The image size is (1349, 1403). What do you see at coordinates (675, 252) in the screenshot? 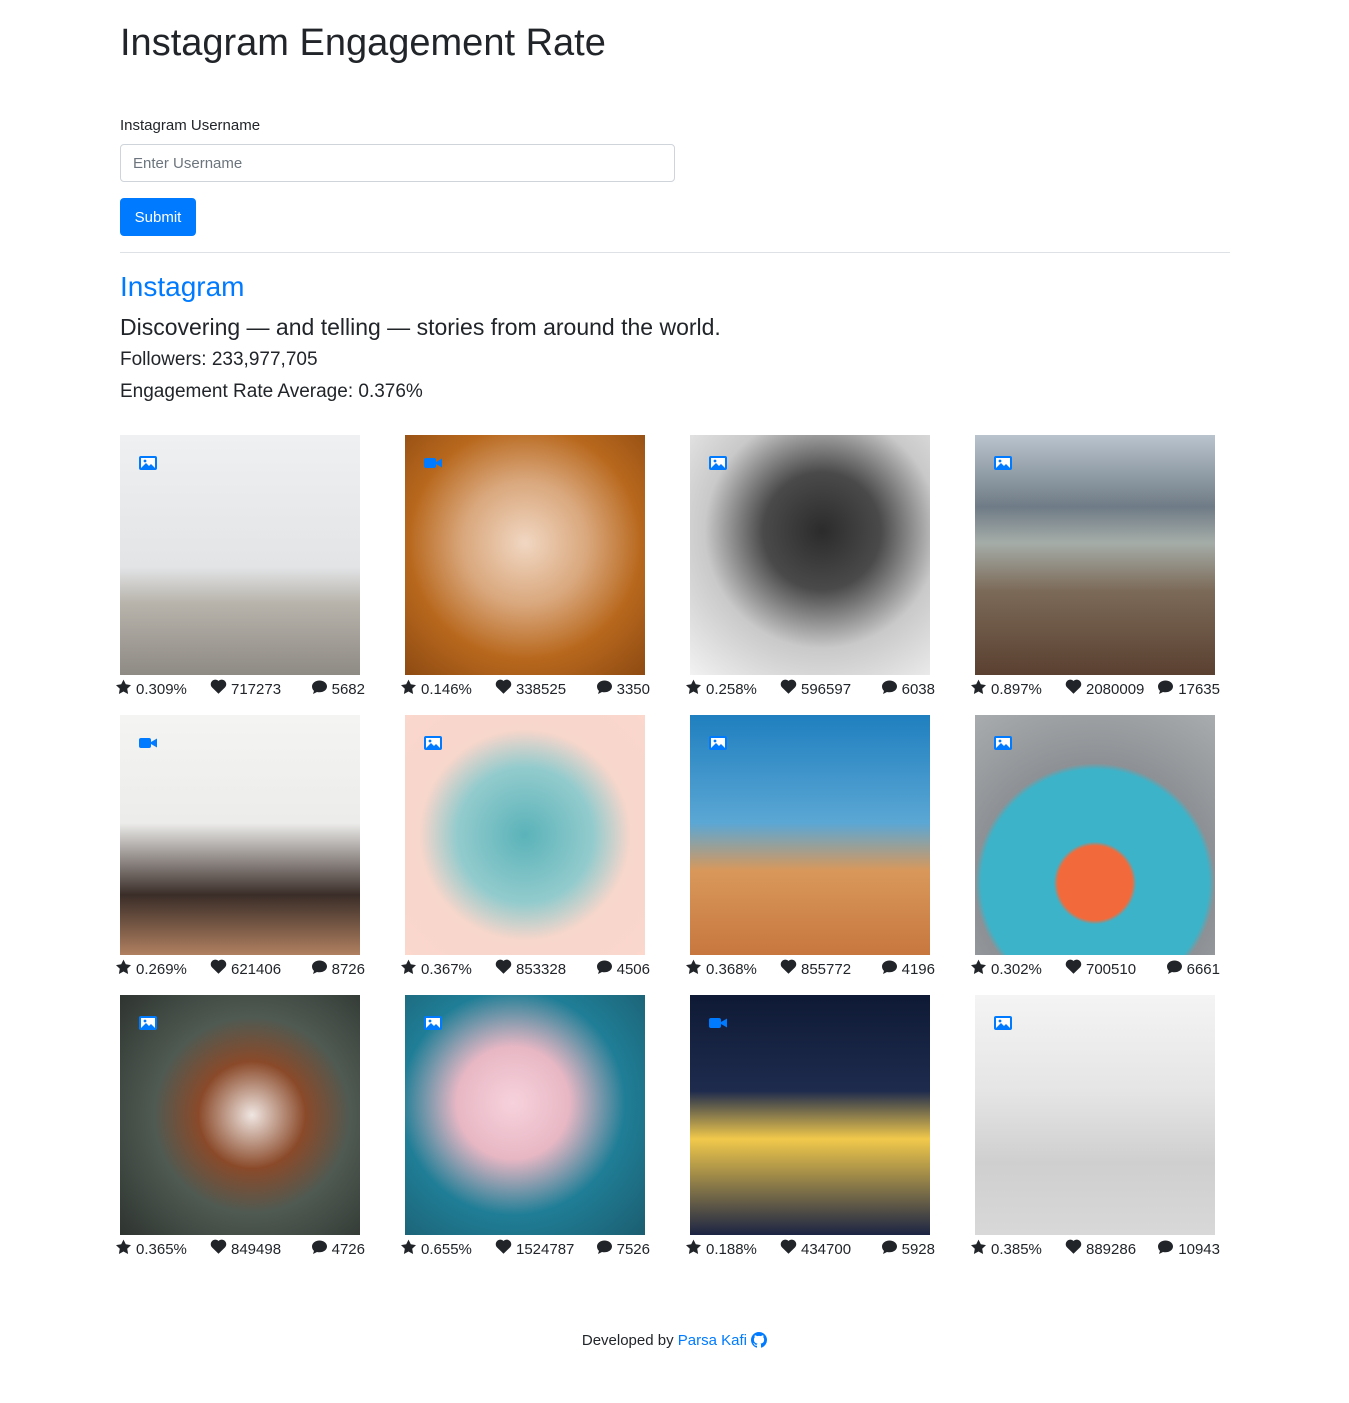
I see `divider` at bounding box center [675, 252].